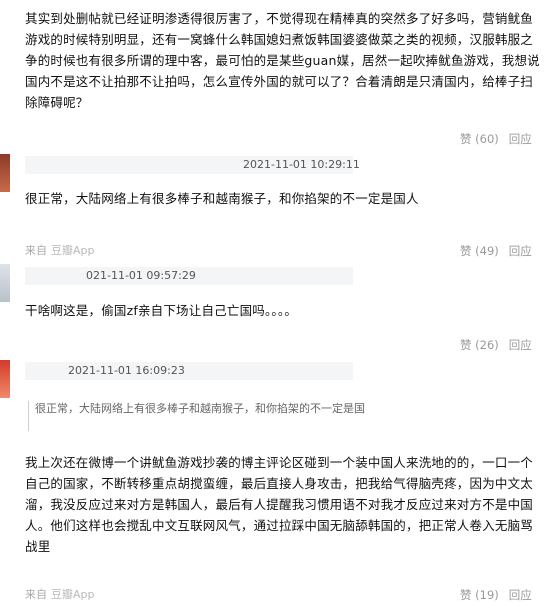  What do you see at coordinates (479, 345) in the screenshot?
I see `like-button: 赞 (26)` at bounding box center [479, 345].